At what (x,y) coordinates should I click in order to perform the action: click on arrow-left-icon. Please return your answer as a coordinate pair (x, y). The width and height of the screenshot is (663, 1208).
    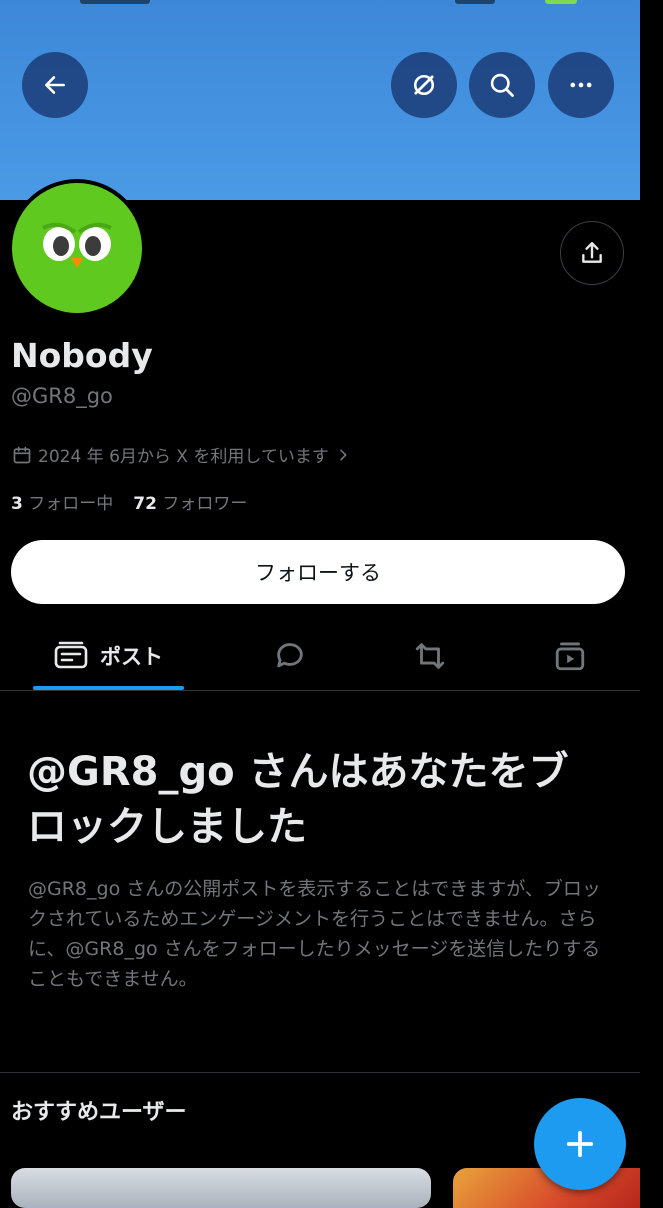
    Looking at the image, I should click on (55, 85).